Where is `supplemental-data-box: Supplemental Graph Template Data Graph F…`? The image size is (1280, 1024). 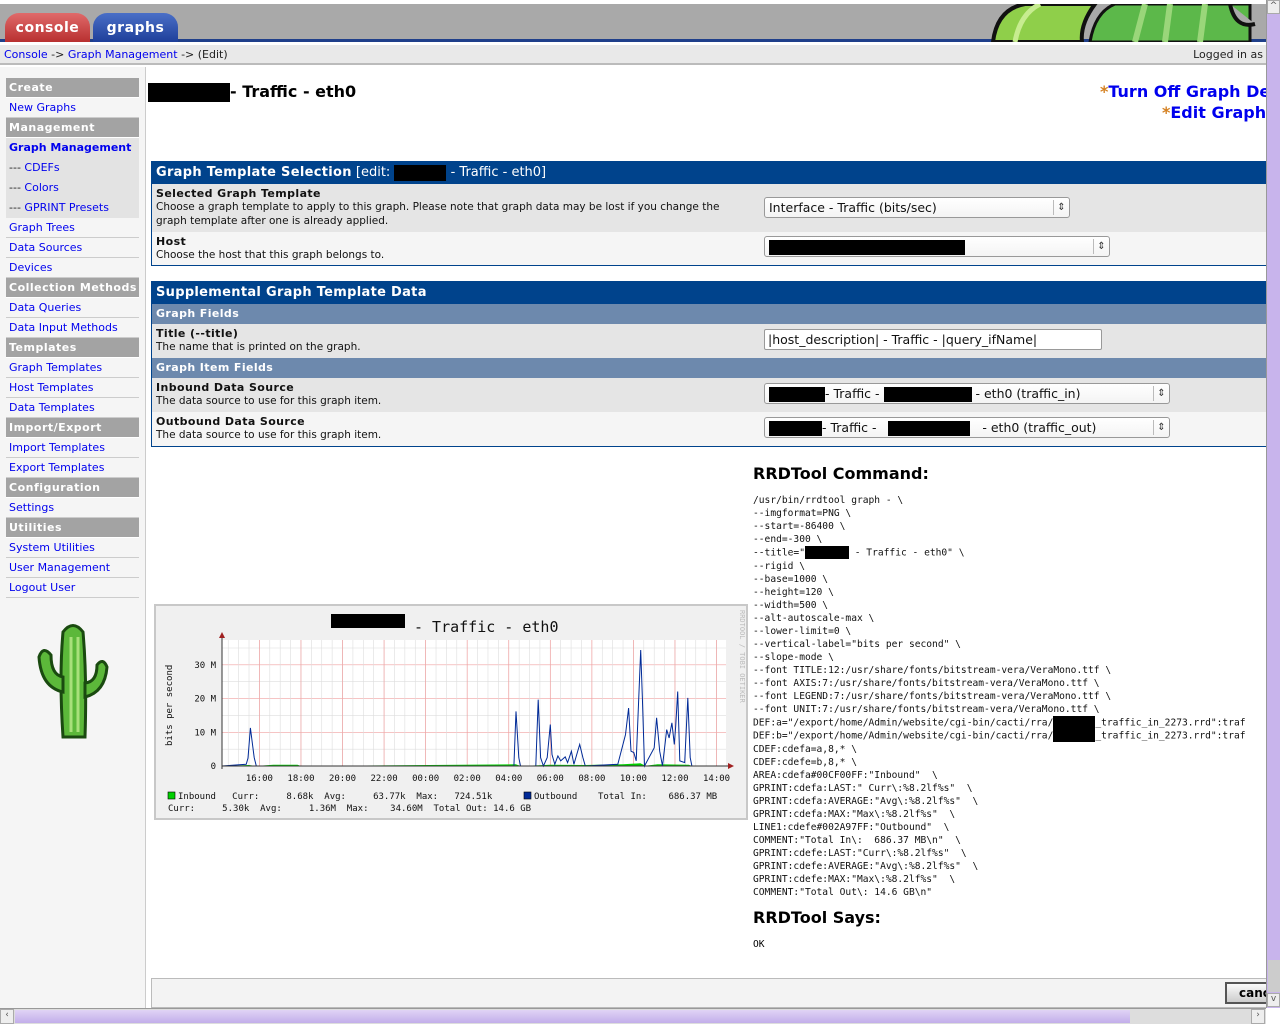 supplemental-data-box: Supplemental Graph Template Data Graph F… is located at coordinates (708, 364).